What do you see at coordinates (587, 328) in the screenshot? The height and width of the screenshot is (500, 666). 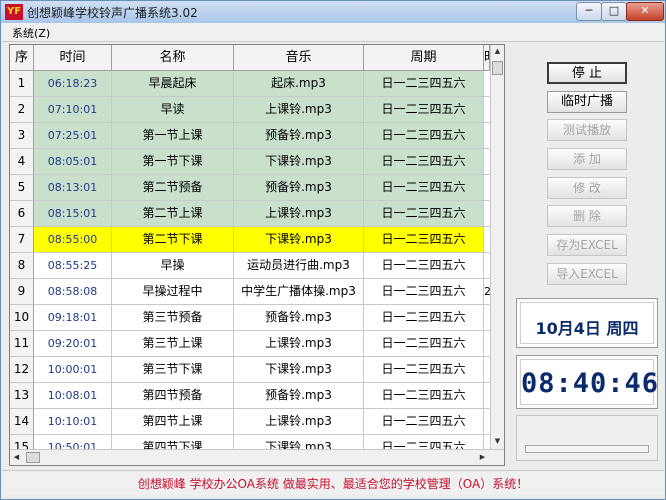 I see `date-display: 10月4日 周四` at bounding box center [587, 328].